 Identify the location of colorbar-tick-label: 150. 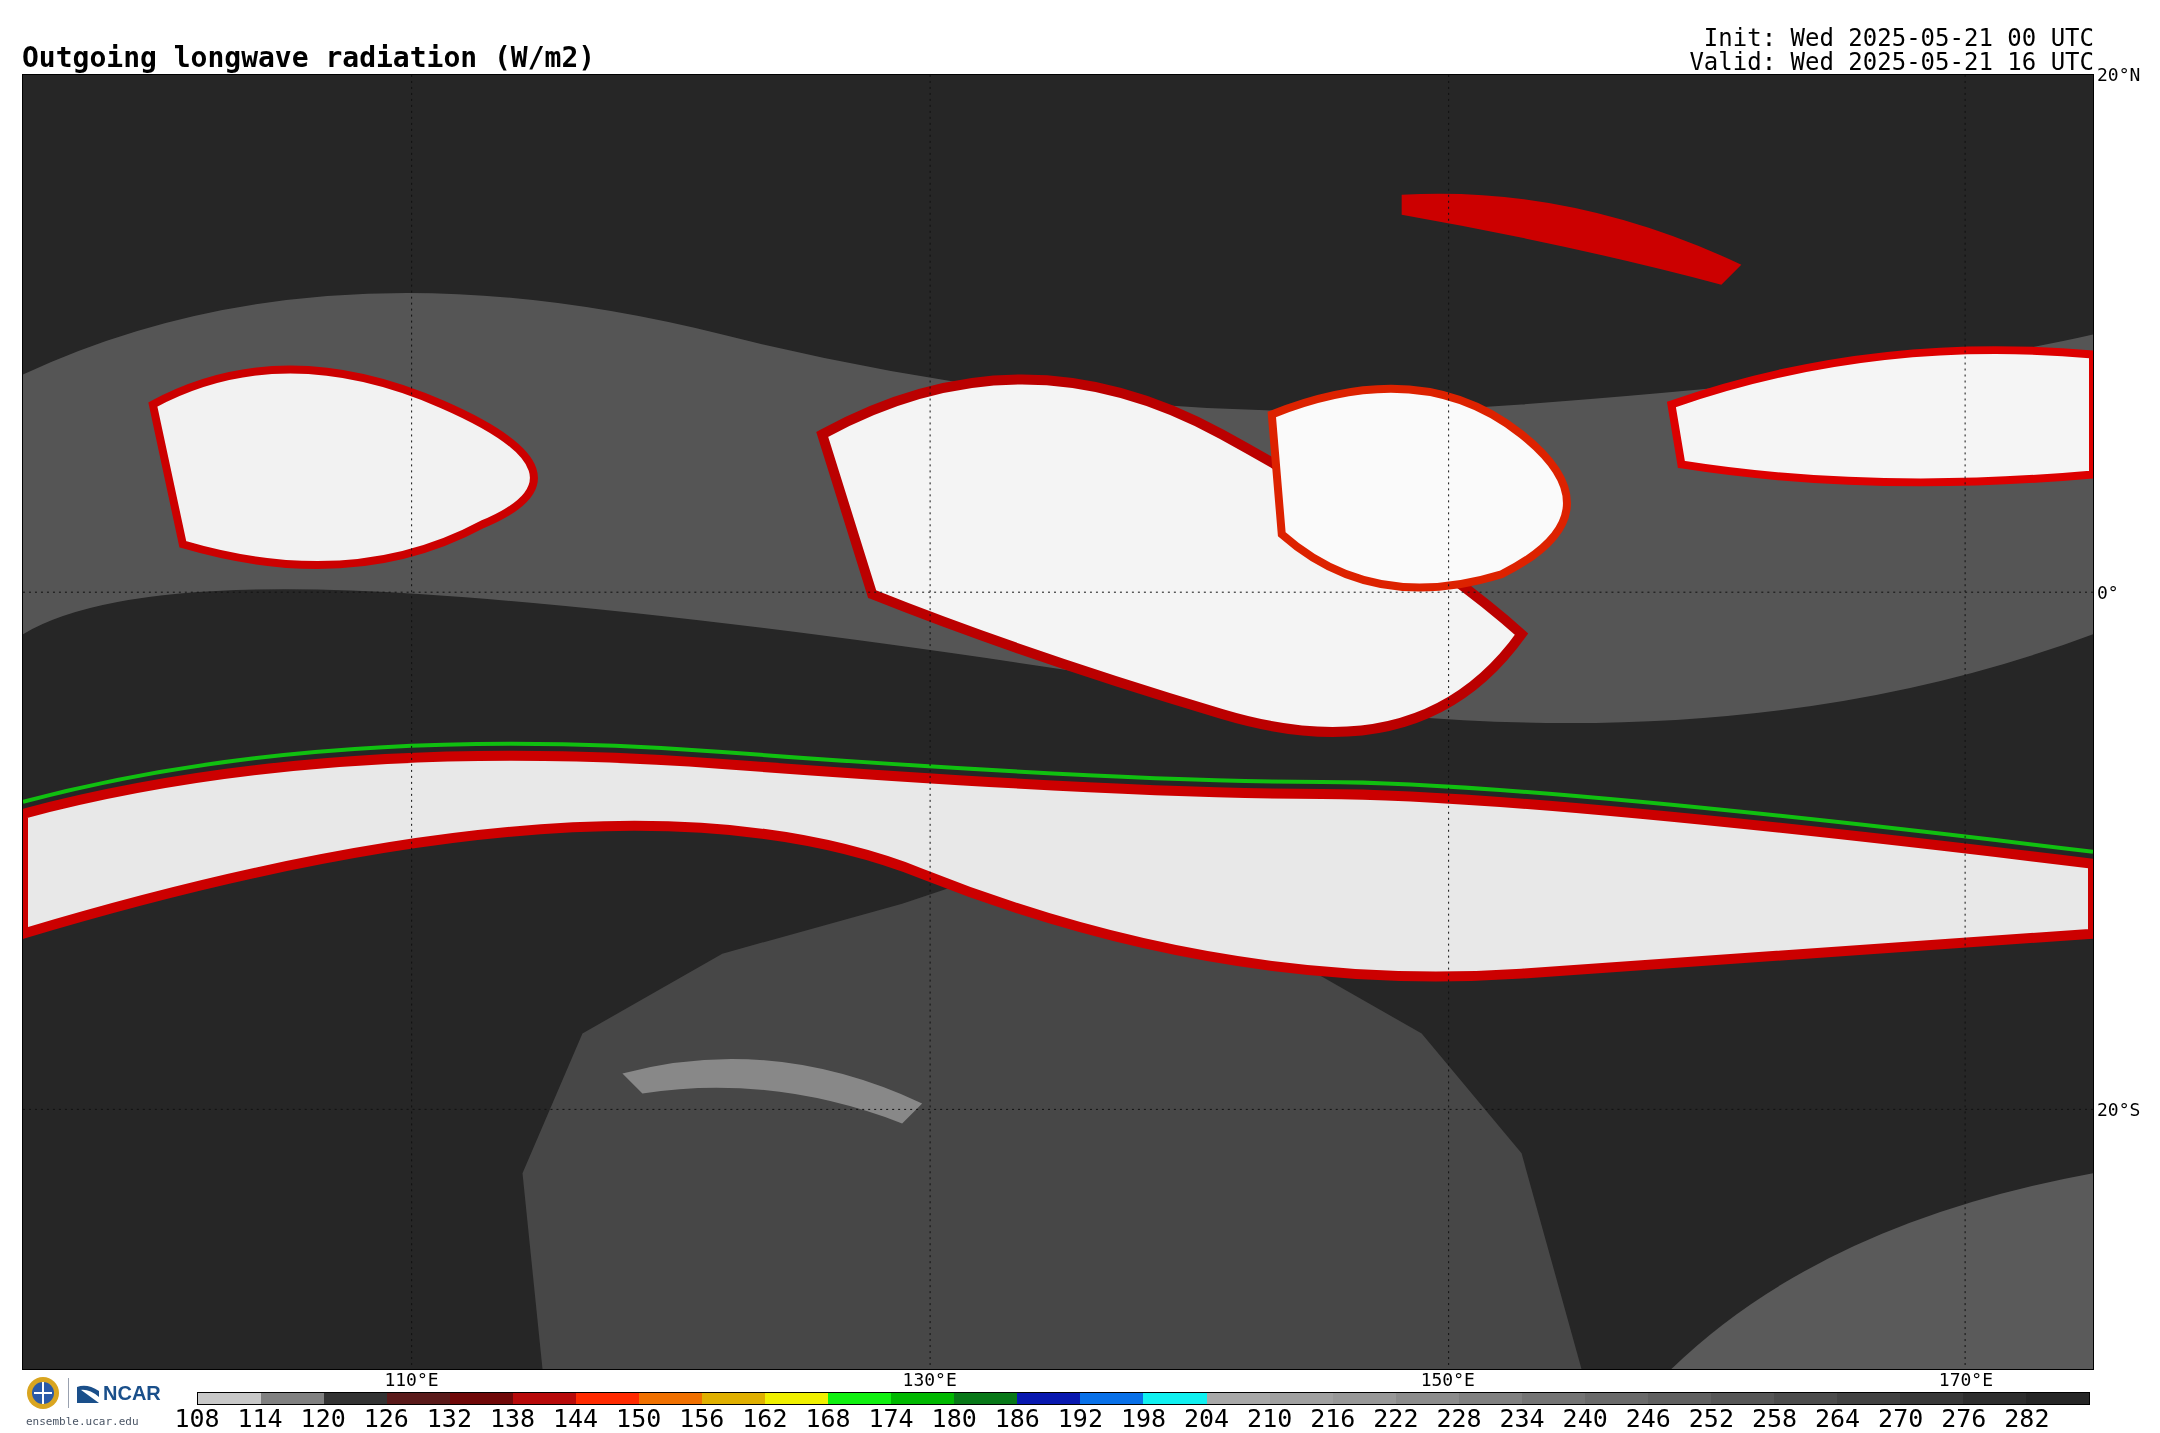
(639, 1418).